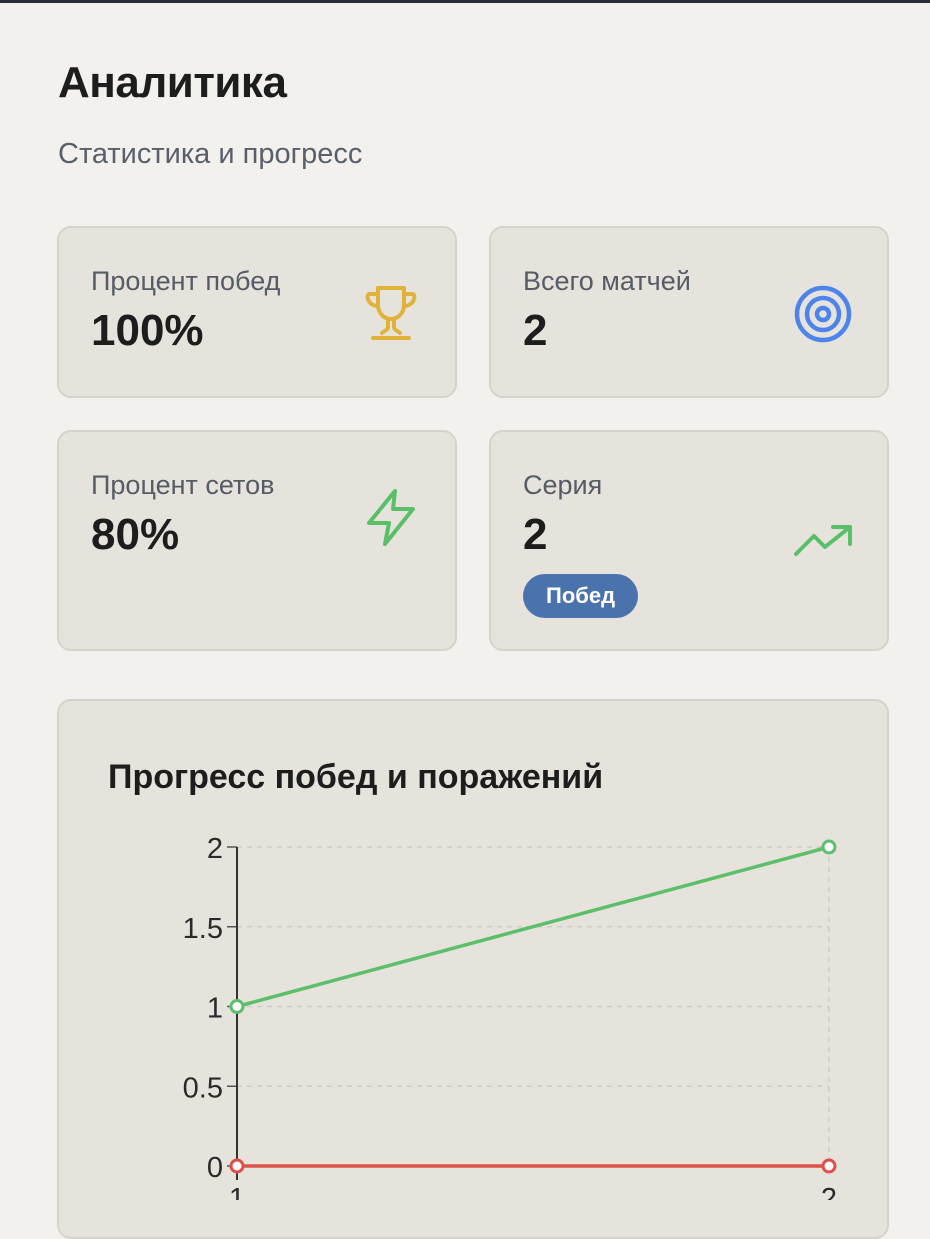 This screenshot has width=930, height=1239. Describe the element at coordinates (215, 1168) in the screenshot. I see `y-tick-label: 0` at that location.